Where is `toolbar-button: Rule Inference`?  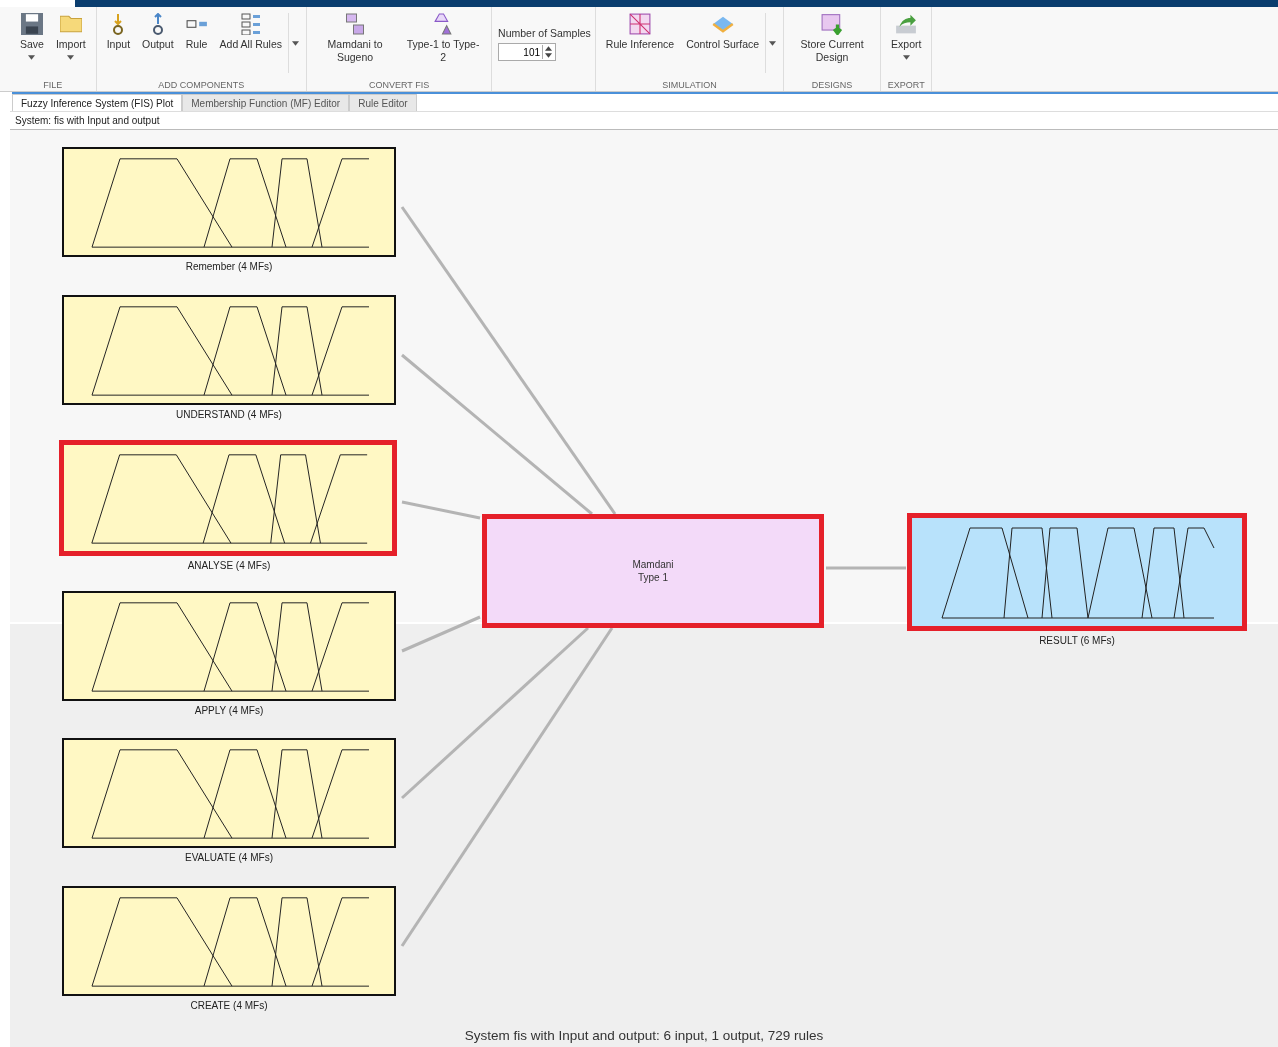
toolbar-button: Rule Inference is located at coordinates (640, 32).